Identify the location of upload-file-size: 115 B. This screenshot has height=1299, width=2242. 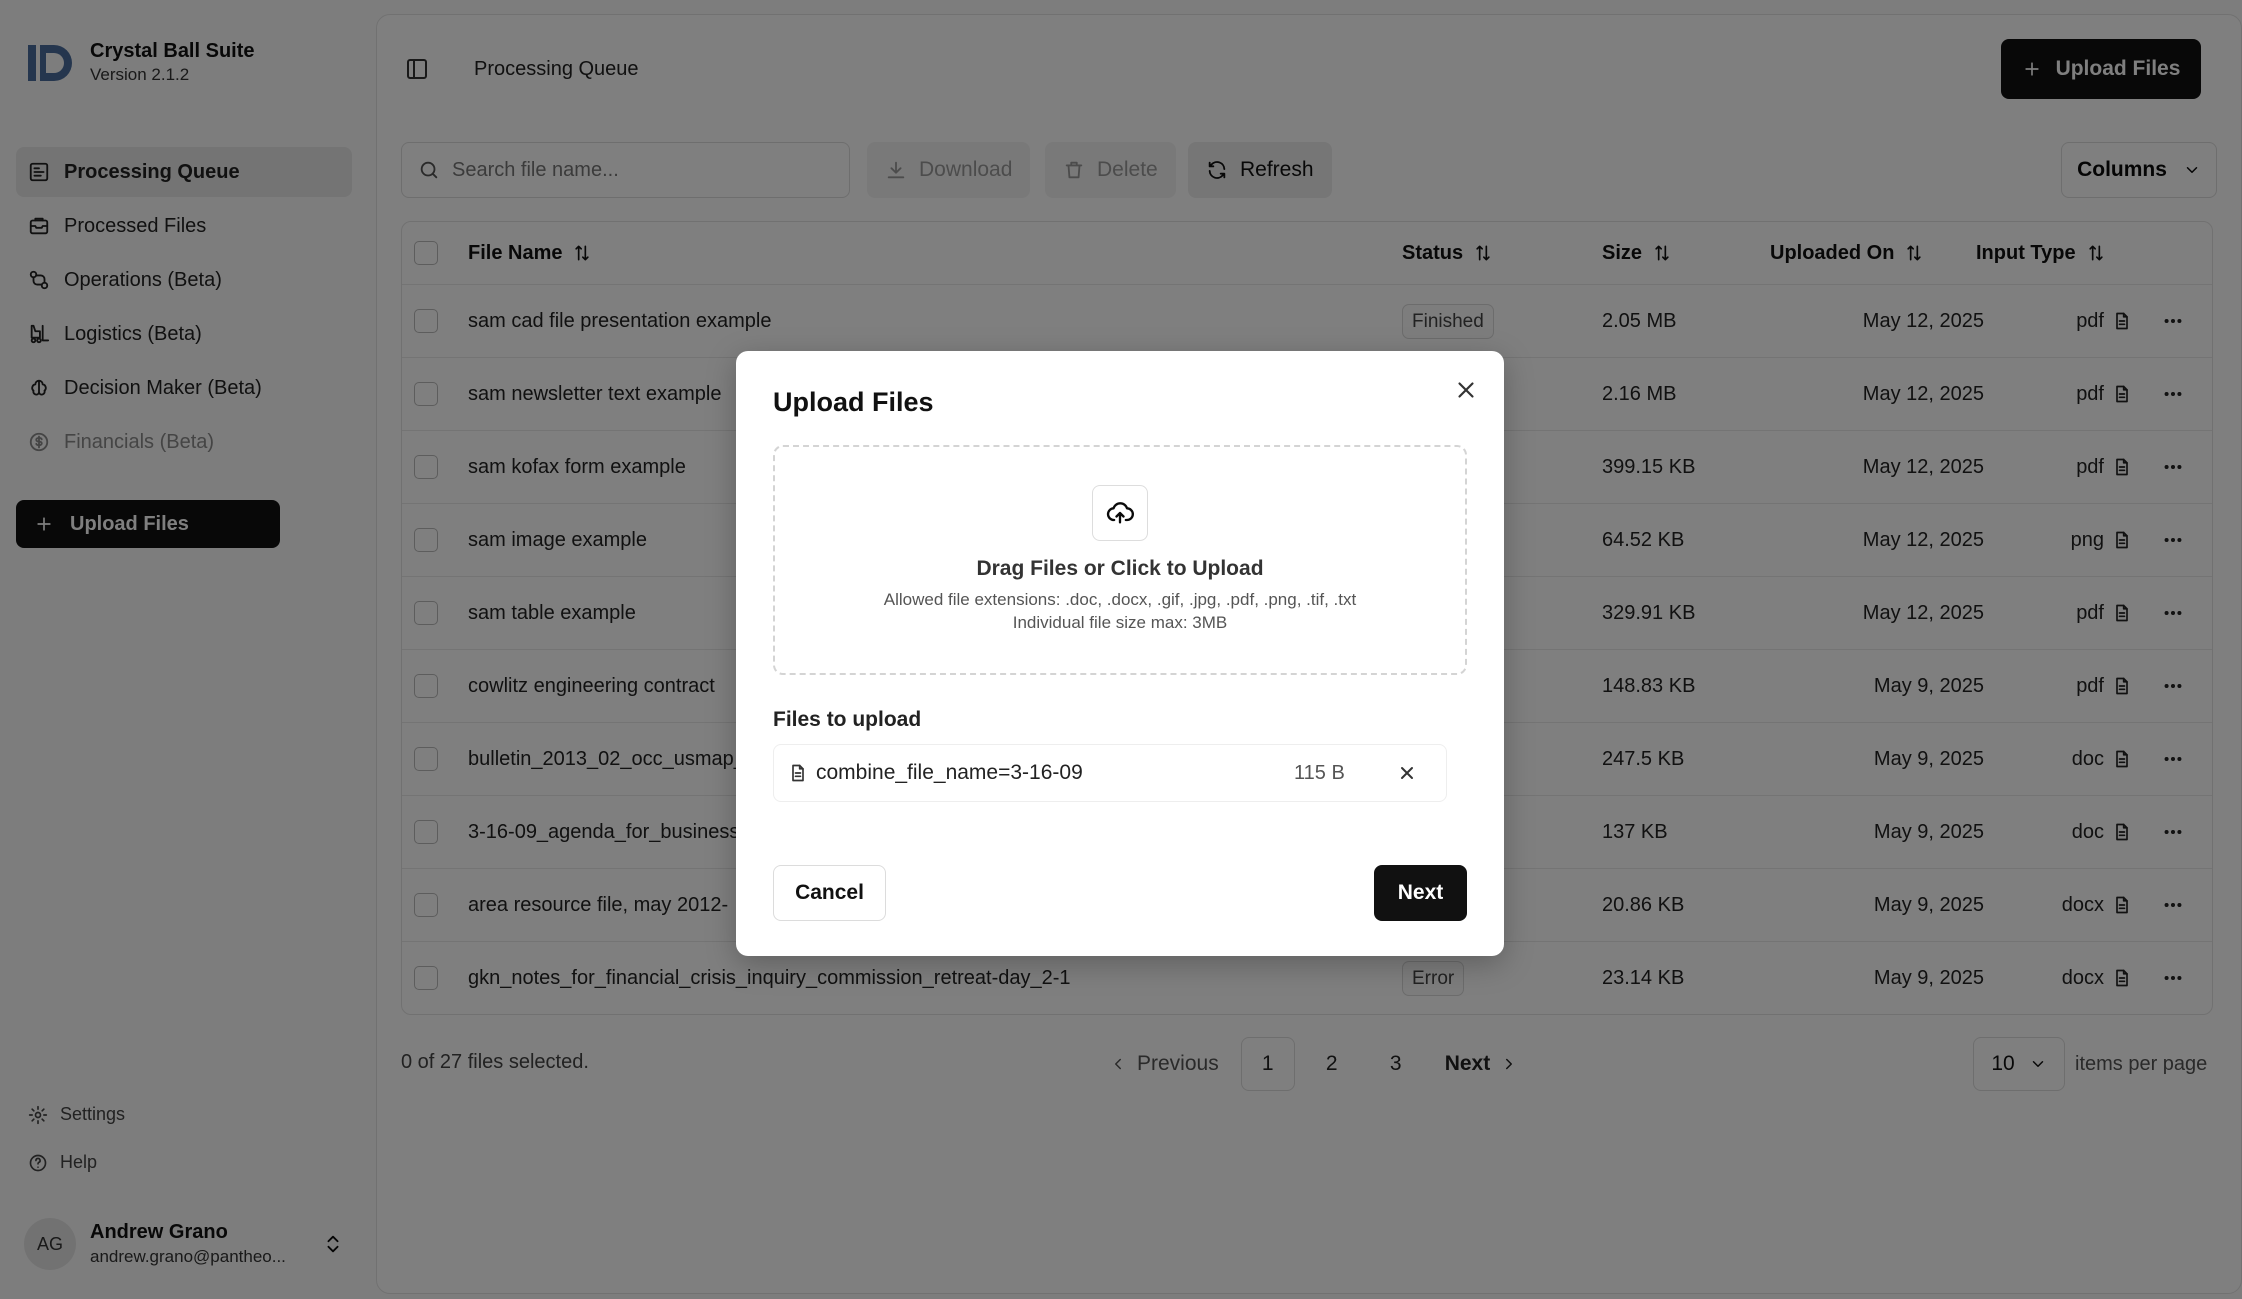
(1319, 772).